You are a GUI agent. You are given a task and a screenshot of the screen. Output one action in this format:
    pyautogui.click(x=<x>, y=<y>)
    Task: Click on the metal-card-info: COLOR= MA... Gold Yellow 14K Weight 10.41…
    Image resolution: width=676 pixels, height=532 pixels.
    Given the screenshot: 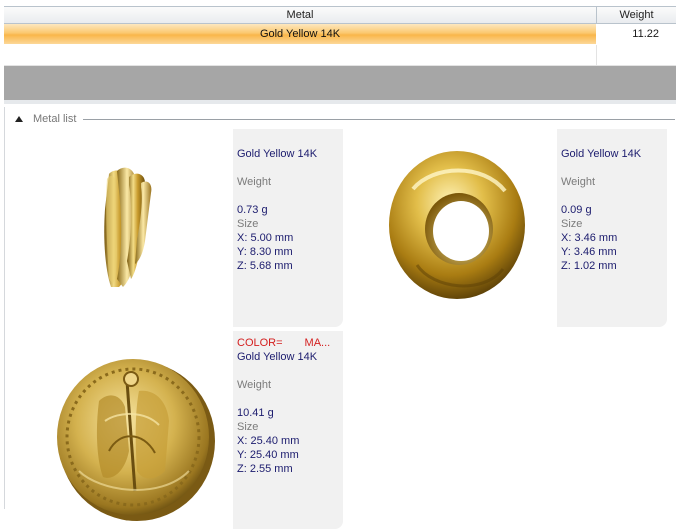 What is the action you would take?
    pyautogui.click(x=288, y=430)
    